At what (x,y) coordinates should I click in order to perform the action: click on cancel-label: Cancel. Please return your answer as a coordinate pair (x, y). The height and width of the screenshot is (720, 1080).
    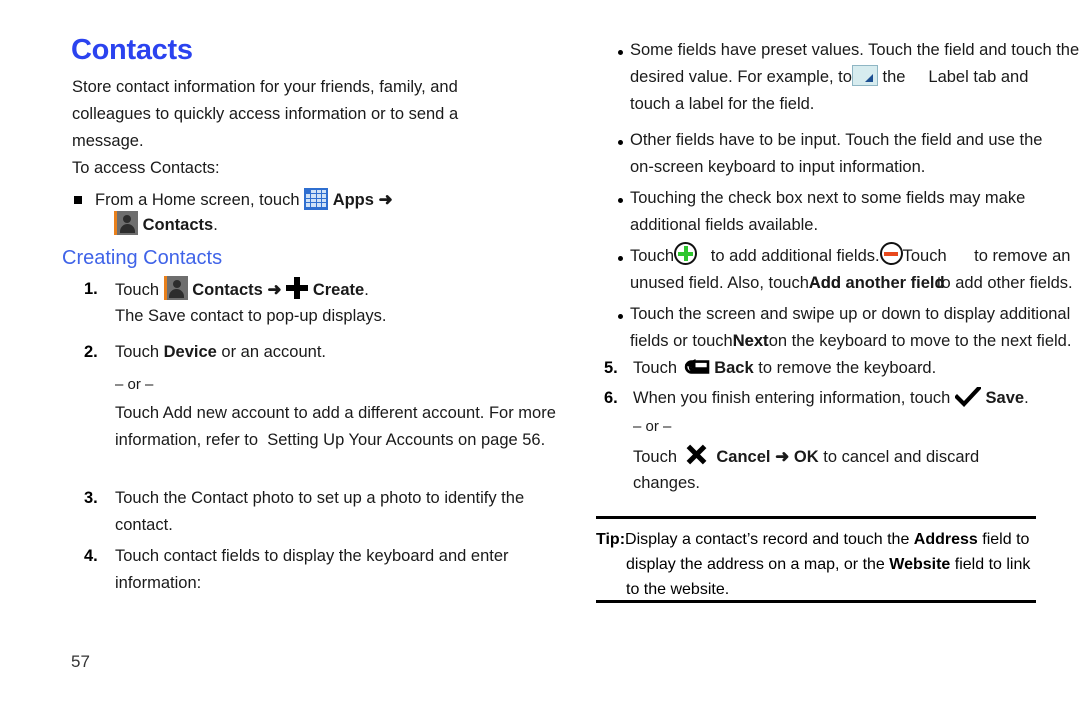
    Looking at the image, I should click on (743, 457).